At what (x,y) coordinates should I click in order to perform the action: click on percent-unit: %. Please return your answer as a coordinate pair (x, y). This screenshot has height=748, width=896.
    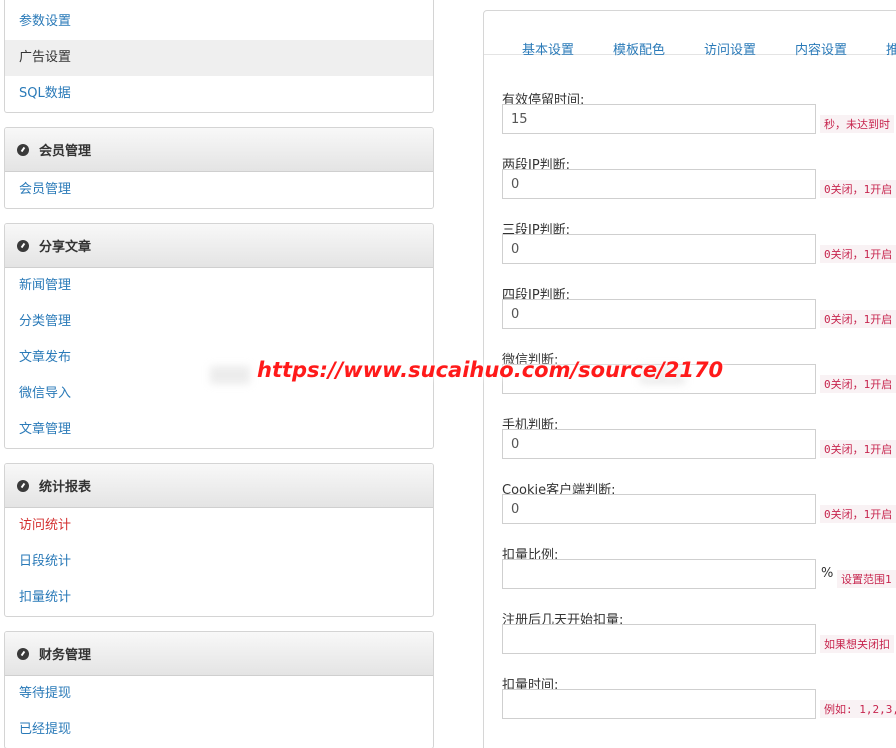
    Looking at the image, I should click on (827, 573).